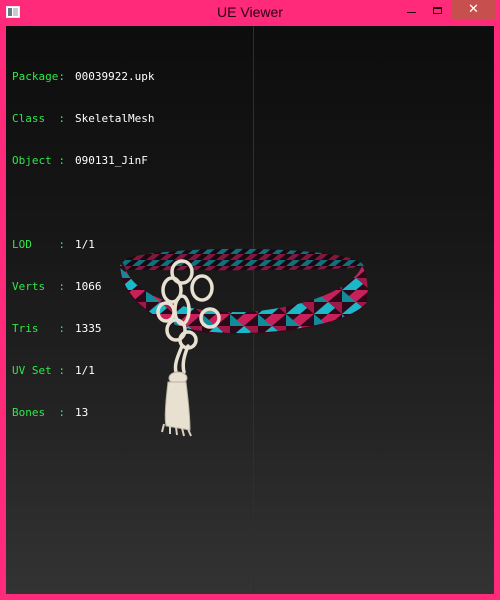 This screenshot has width=500, height=600. Describe the element at coordinates (243, 259) in the screenshot. I see `braid-back` at that location.